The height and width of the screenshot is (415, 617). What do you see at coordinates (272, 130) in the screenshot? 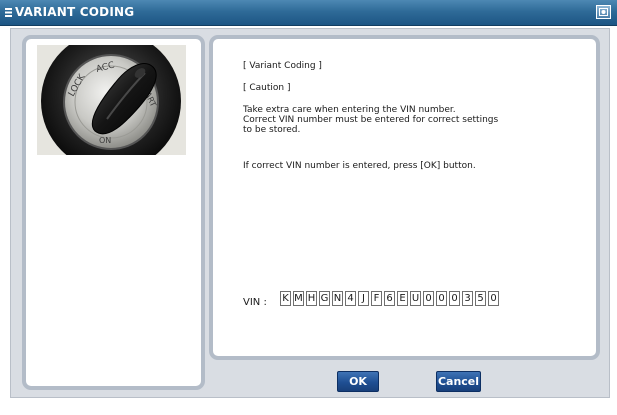
I see `caution-line-3: to be stored.` at bounding box center [272, 130].